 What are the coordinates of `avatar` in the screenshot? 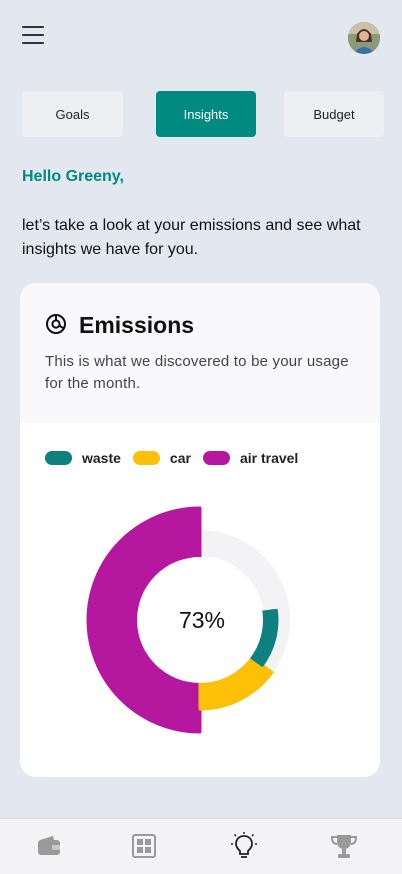 It's located at (364, 38).